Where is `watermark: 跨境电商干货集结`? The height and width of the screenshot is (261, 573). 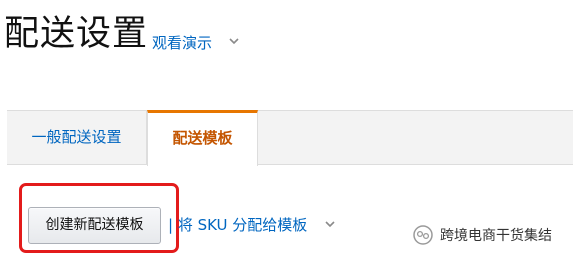 watermark: 跨境电商干货集结 is located at coordinates (482, 235).